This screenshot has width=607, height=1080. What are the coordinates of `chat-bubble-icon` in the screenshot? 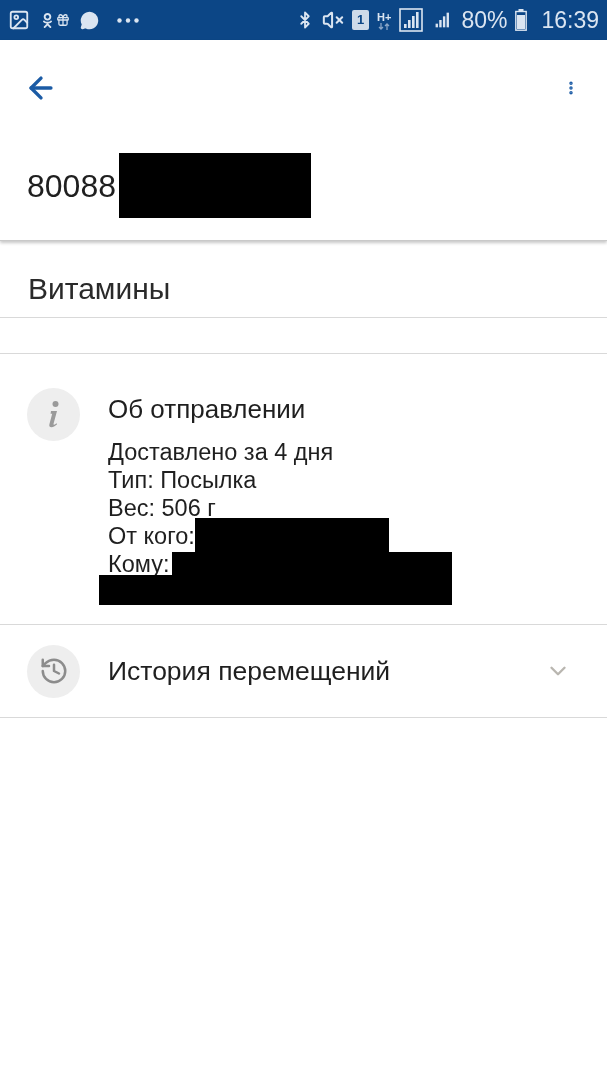 It's located at (89, 20).